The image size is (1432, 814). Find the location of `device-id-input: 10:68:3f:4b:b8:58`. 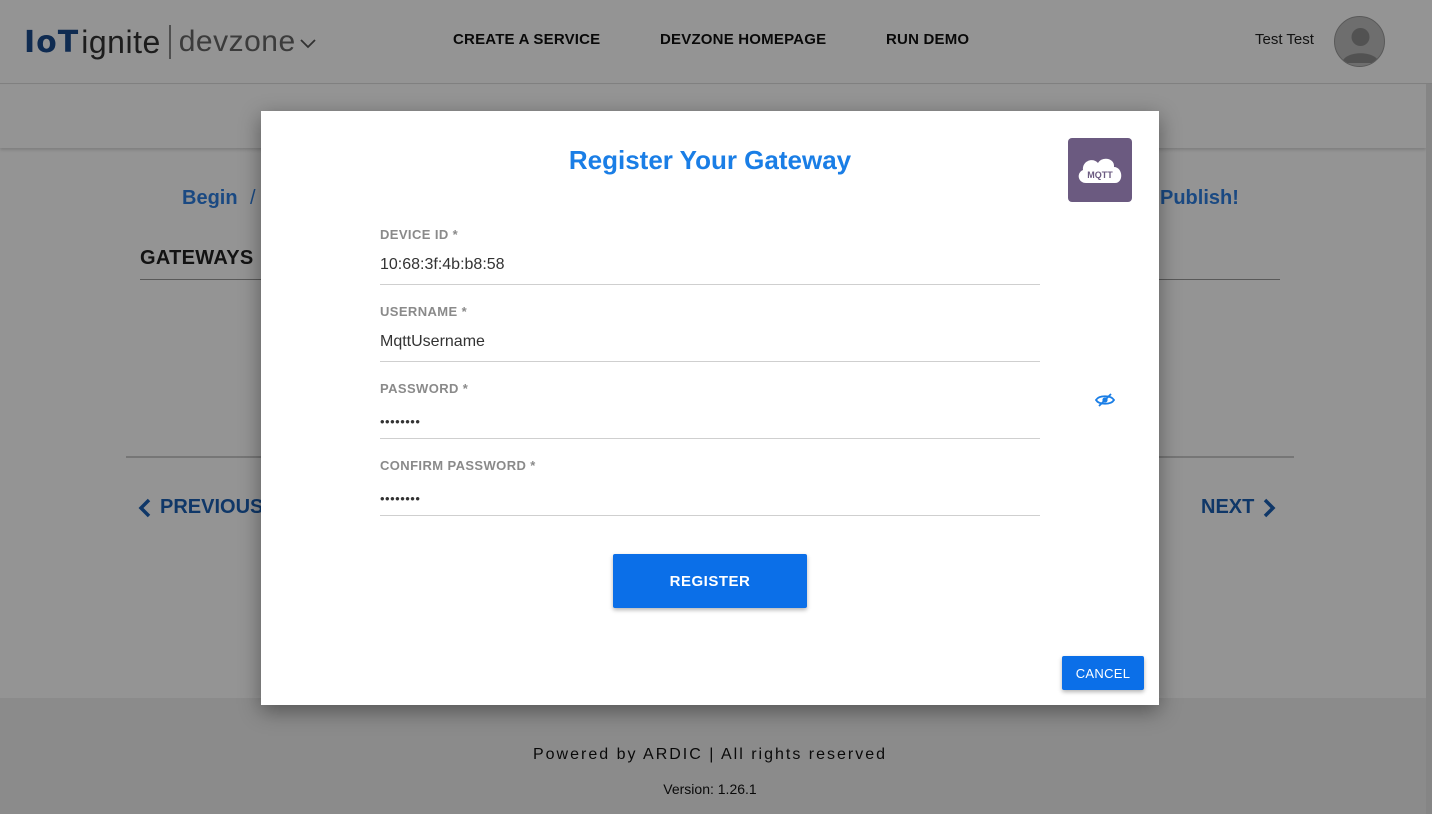

device-id-input: 10:68:3f:4b:b8:58 is located at coordinates (710, 267).